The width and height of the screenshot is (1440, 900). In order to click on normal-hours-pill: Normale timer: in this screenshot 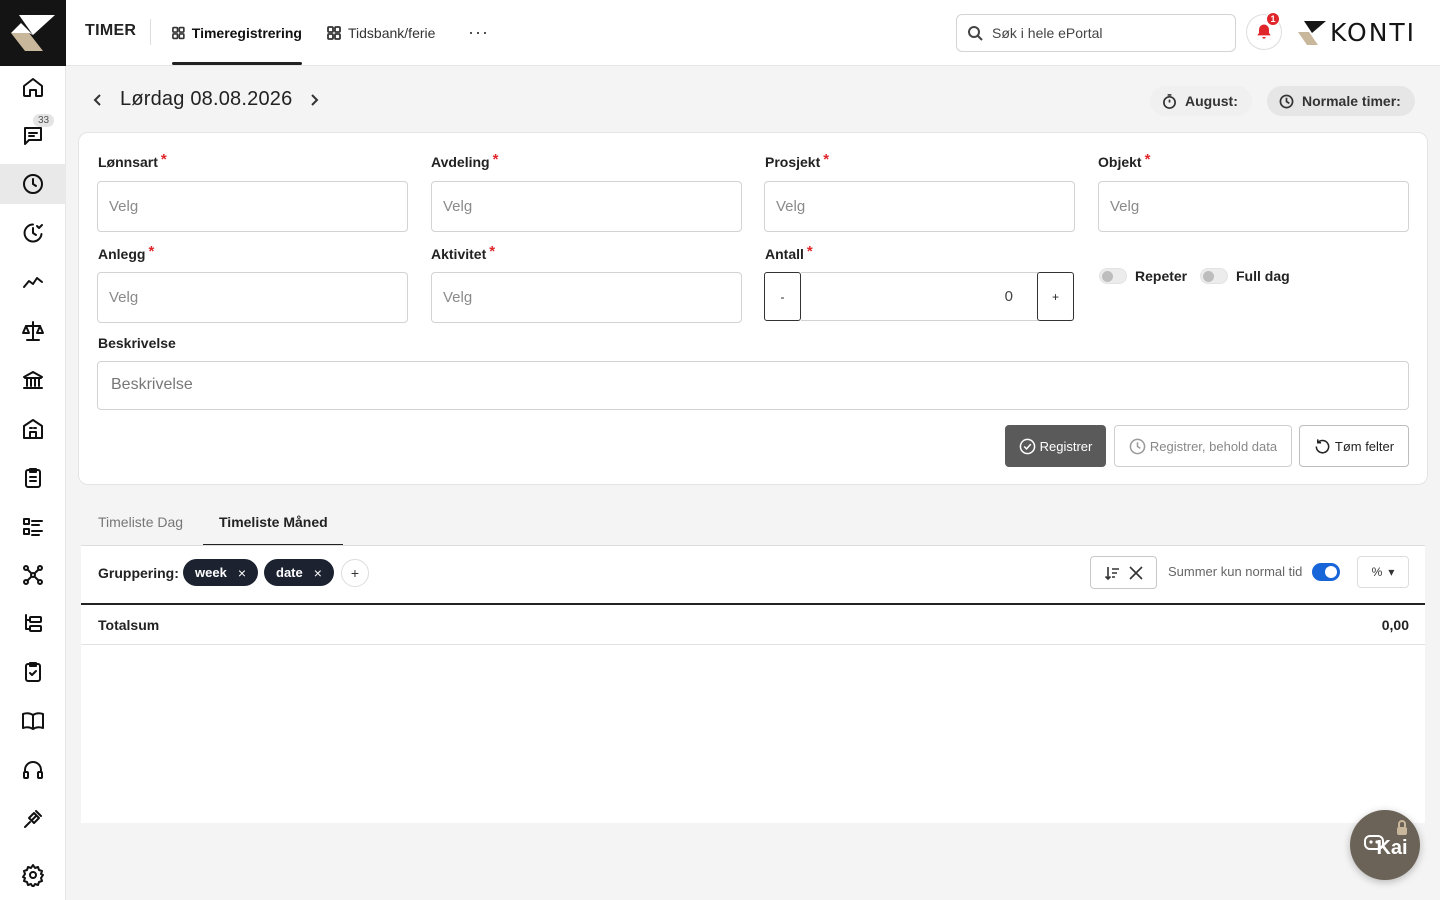, I will do `click(1341, 101)`.